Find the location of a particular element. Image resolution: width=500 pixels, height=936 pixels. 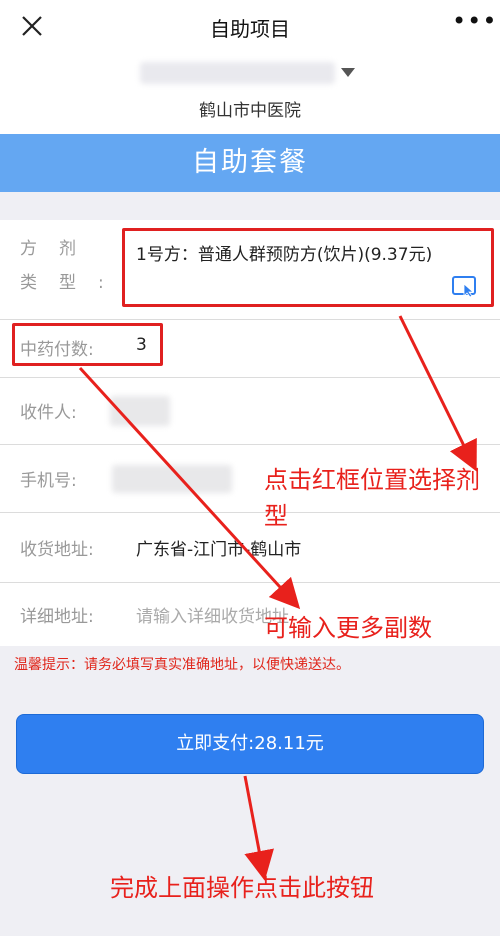

detail-address-label: 详细地址: is located at coordinates (57, 617).